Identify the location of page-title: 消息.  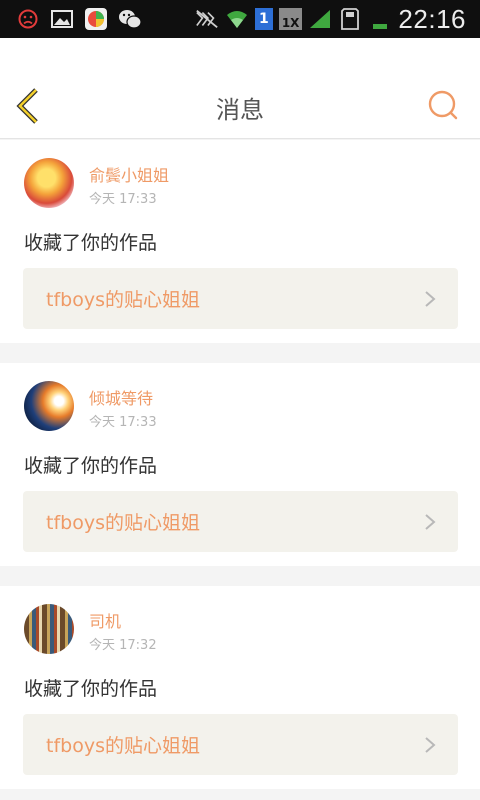
(240, 110).